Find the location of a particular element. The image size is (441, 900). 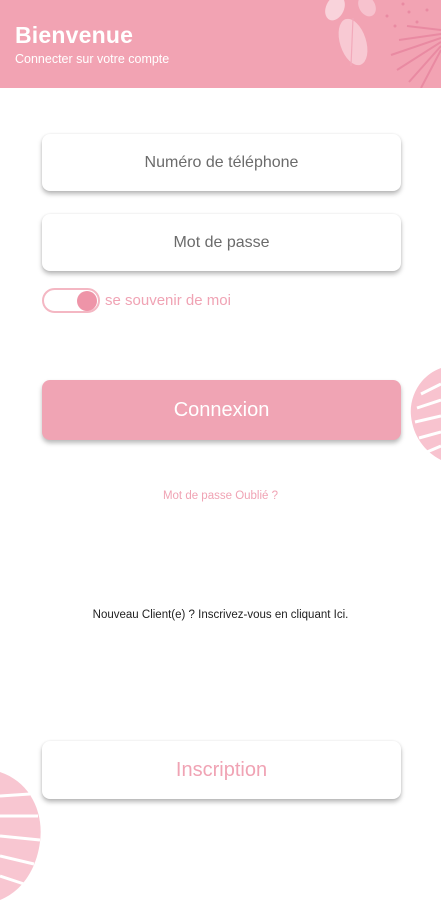

leaf-icon is located at coordinates (383, 44).